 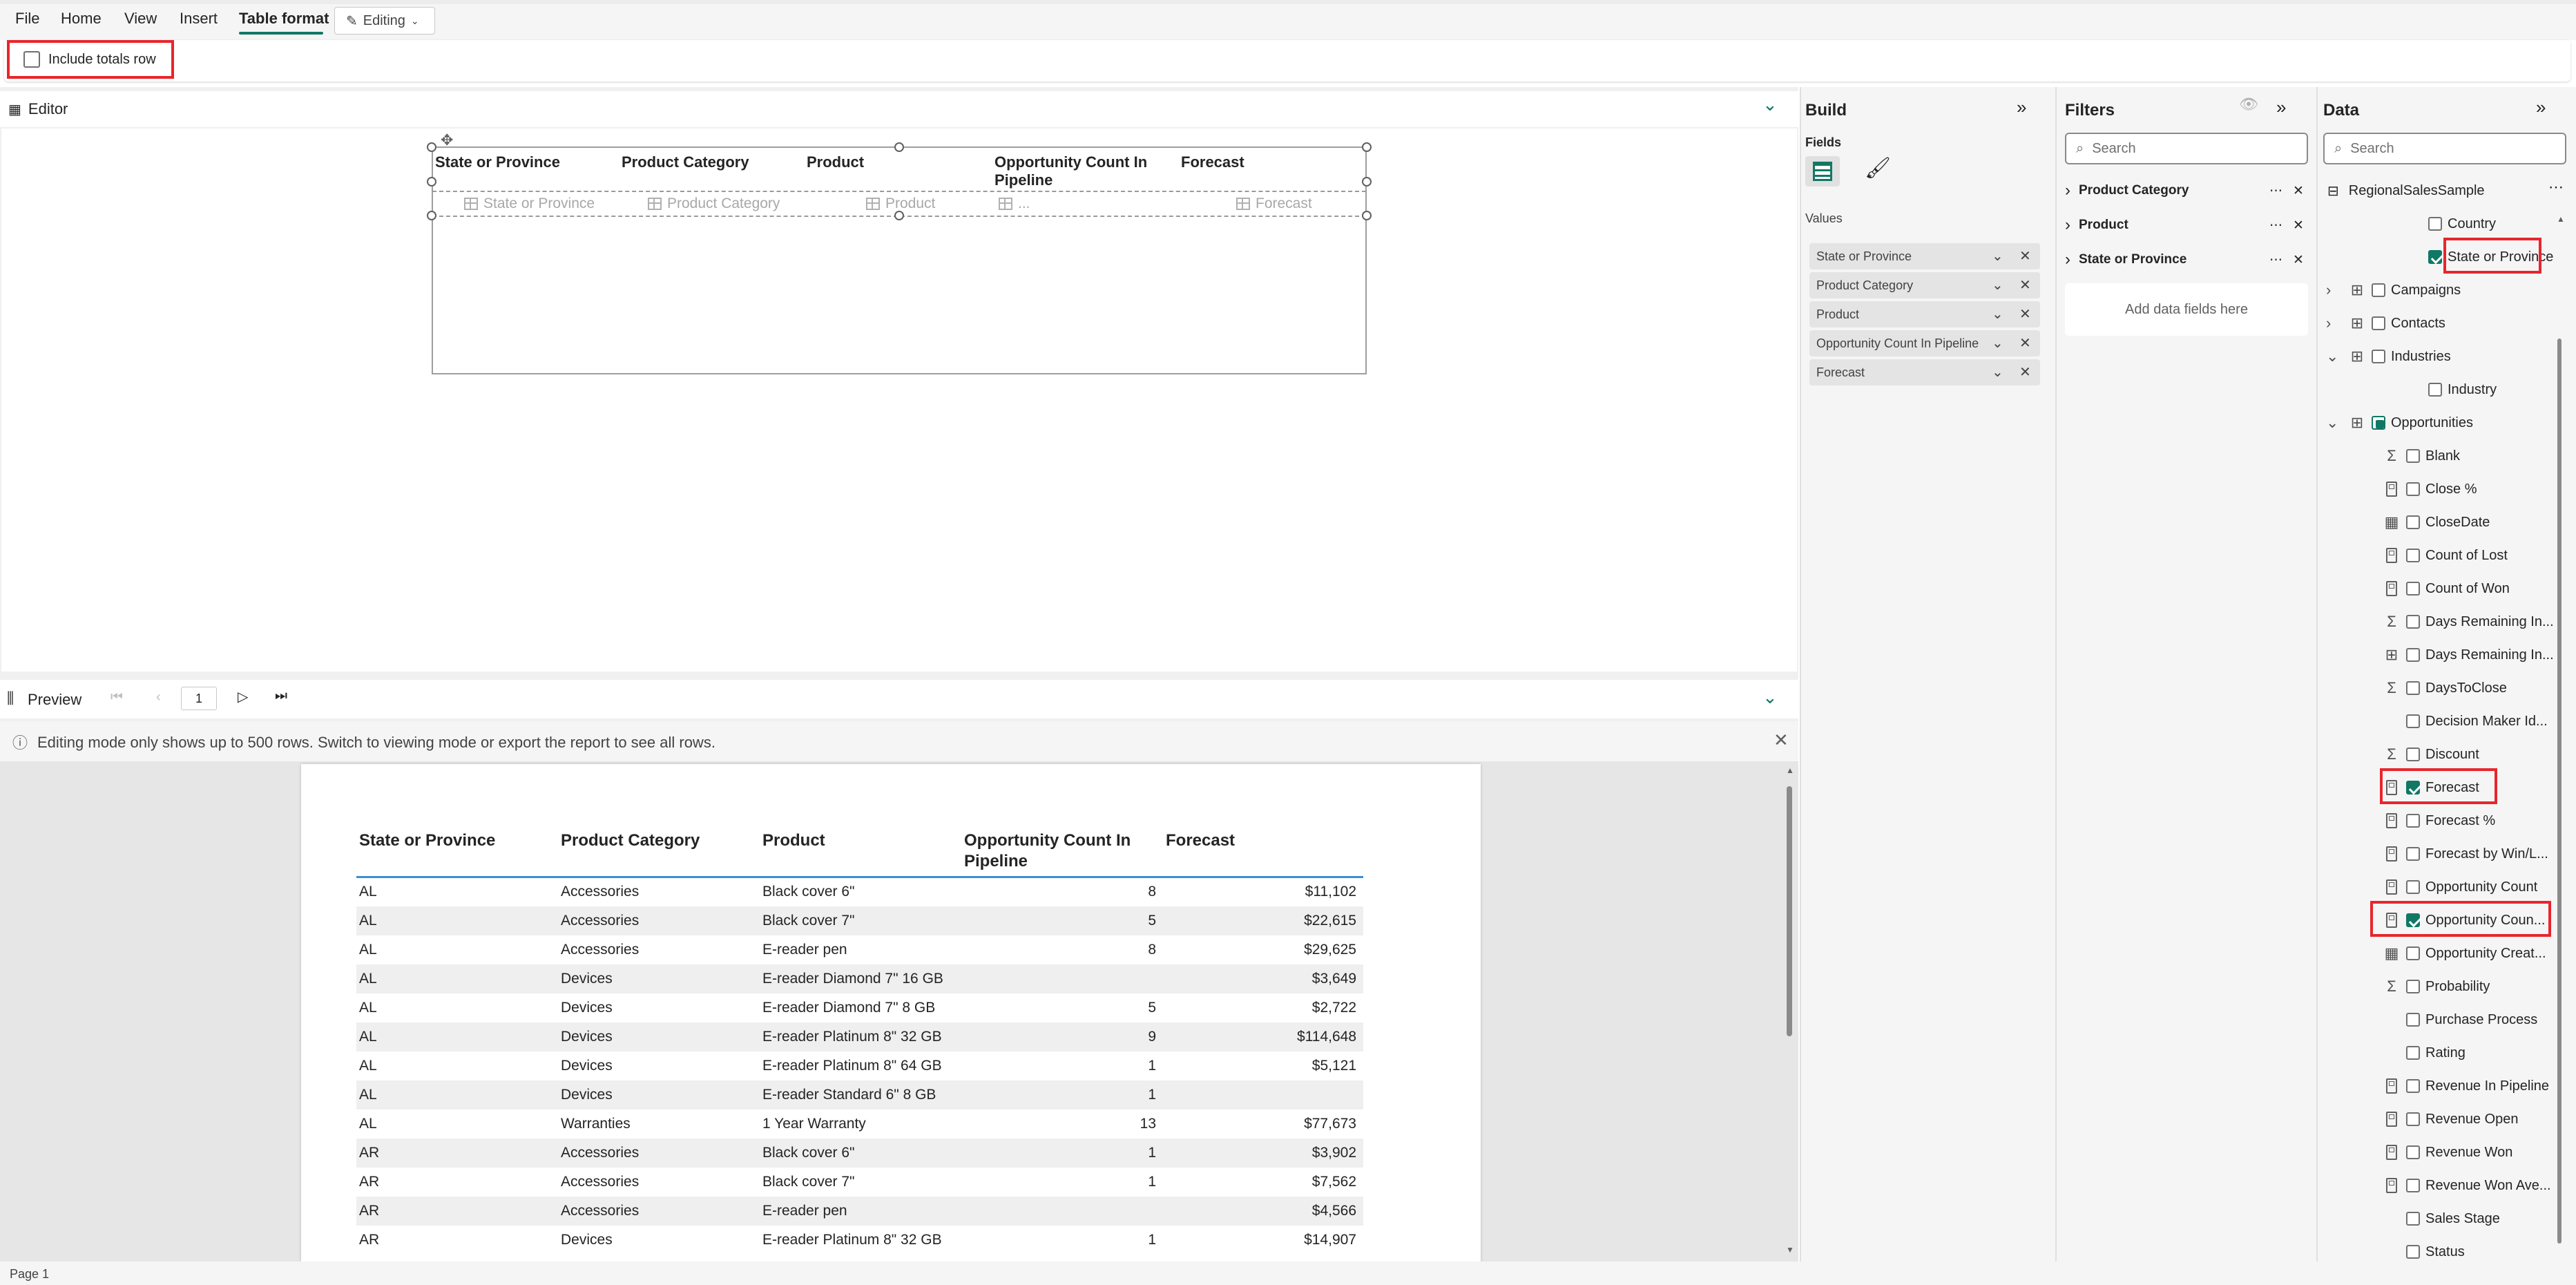 What do you see at coordinates (497, 162) in the screenshot?
I see `editor-column-header: State or Province` at bounding box center [497, 162].